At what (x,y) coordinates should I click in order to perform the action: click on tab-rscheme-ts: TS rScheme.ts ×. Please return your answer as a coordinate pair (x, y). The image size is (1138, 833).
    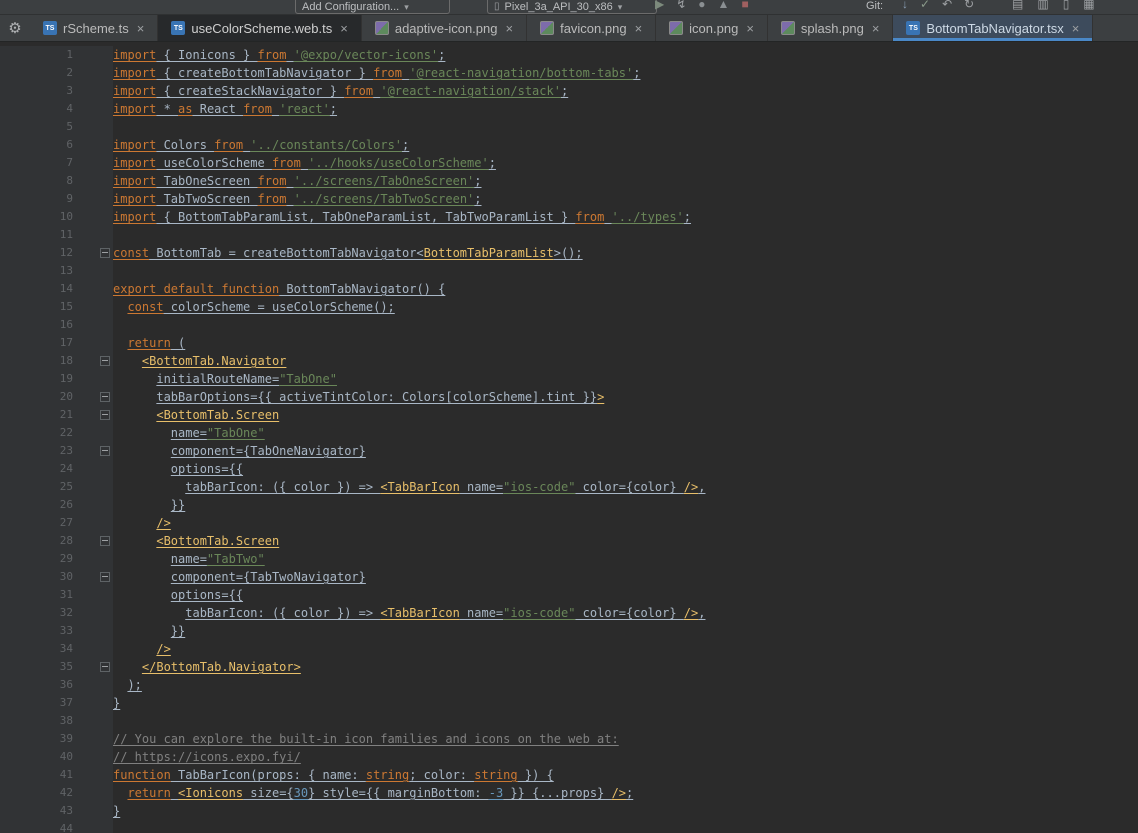
    Looking at the image, I should click on (94, 28).